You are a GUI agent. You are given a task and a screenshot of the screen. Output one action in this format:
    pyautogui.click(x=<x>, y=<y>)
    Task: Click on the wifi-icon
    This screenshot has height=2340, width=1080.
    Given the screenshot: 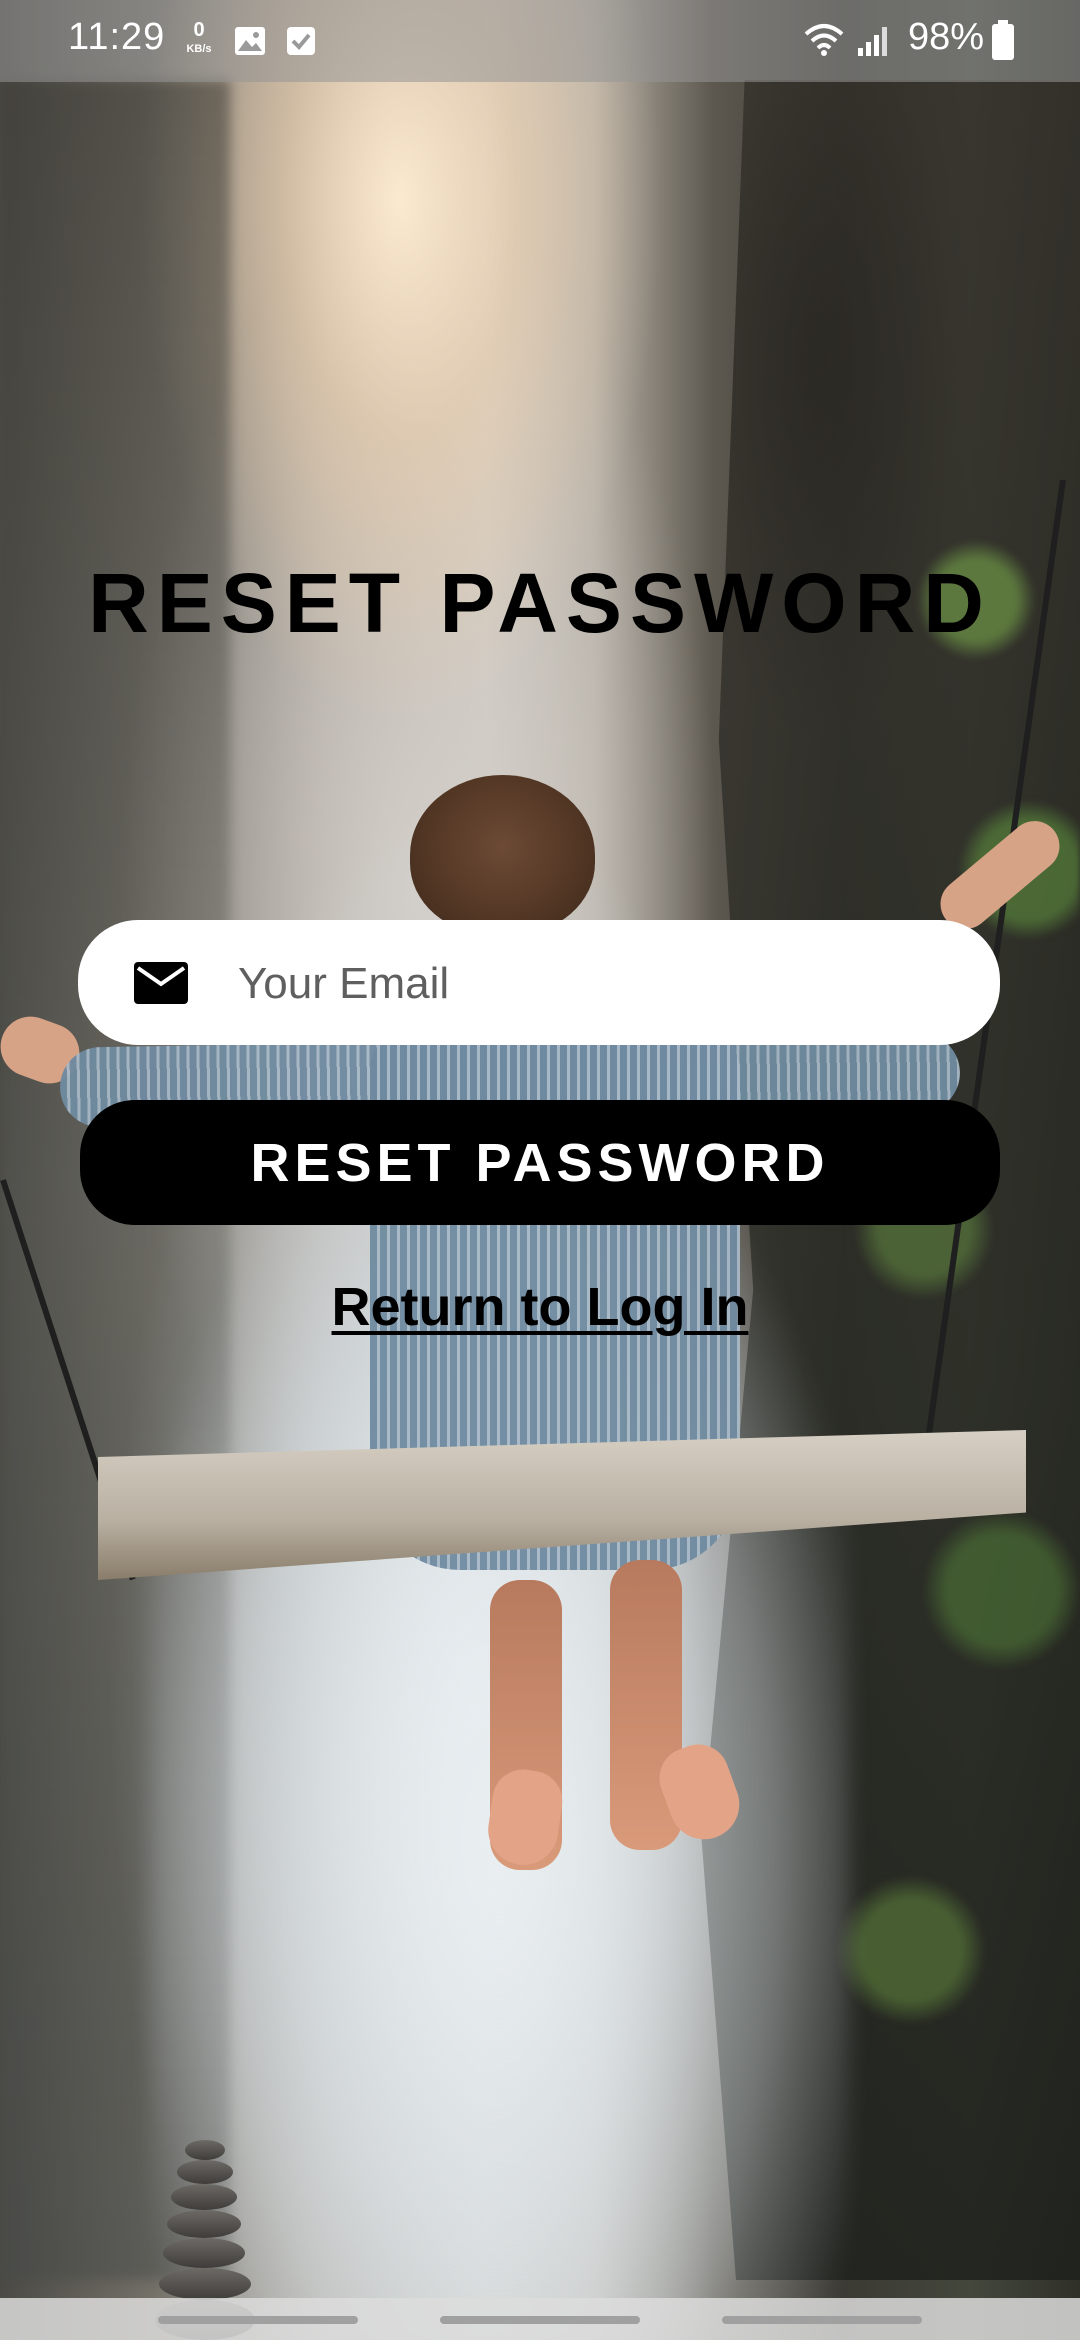 What is the action you would take?
    pyautogui.click(x=824, y=42)
    